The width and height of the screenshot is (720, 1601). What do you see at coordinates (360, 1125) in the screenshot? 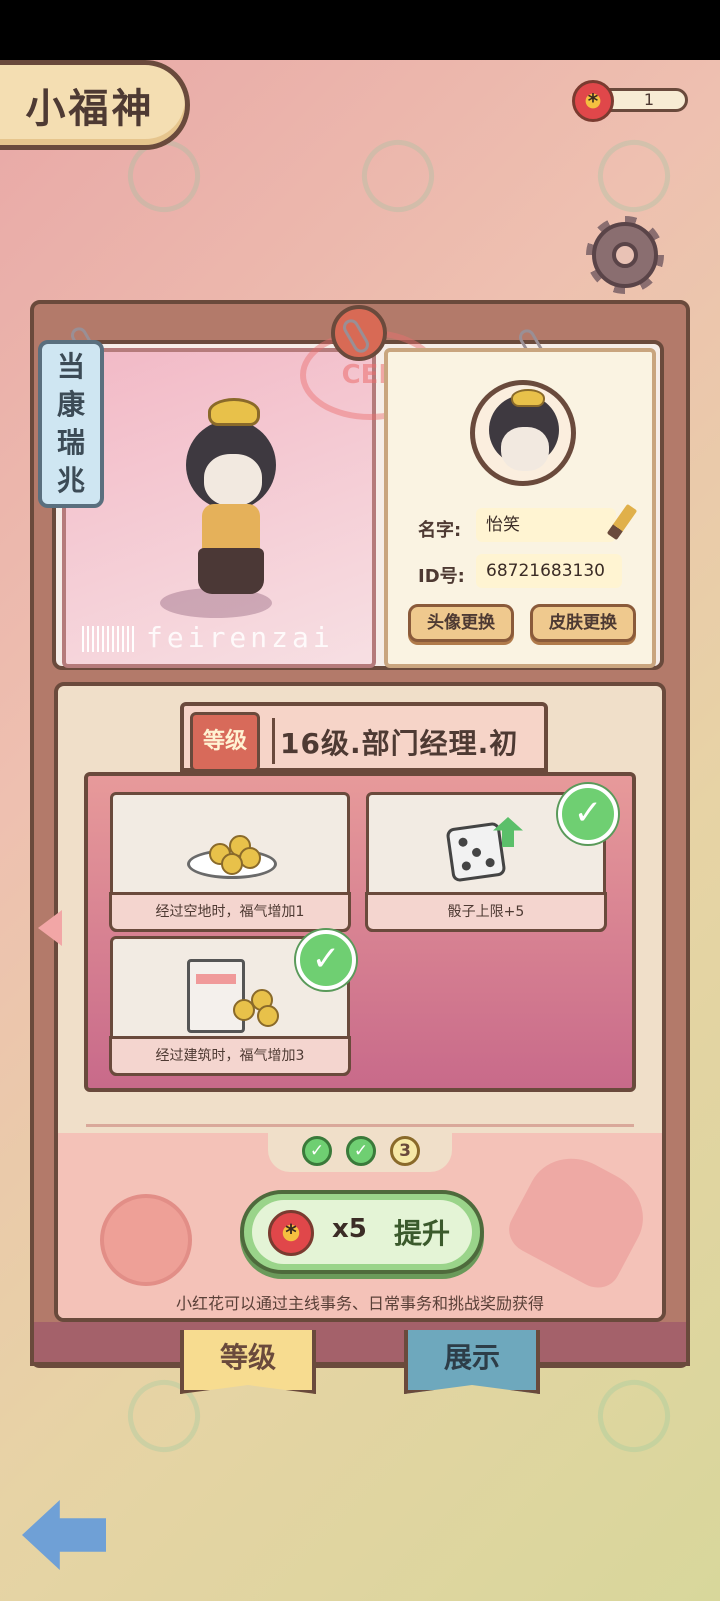
I see `progress-divider` at bounding box center [360, 1125].